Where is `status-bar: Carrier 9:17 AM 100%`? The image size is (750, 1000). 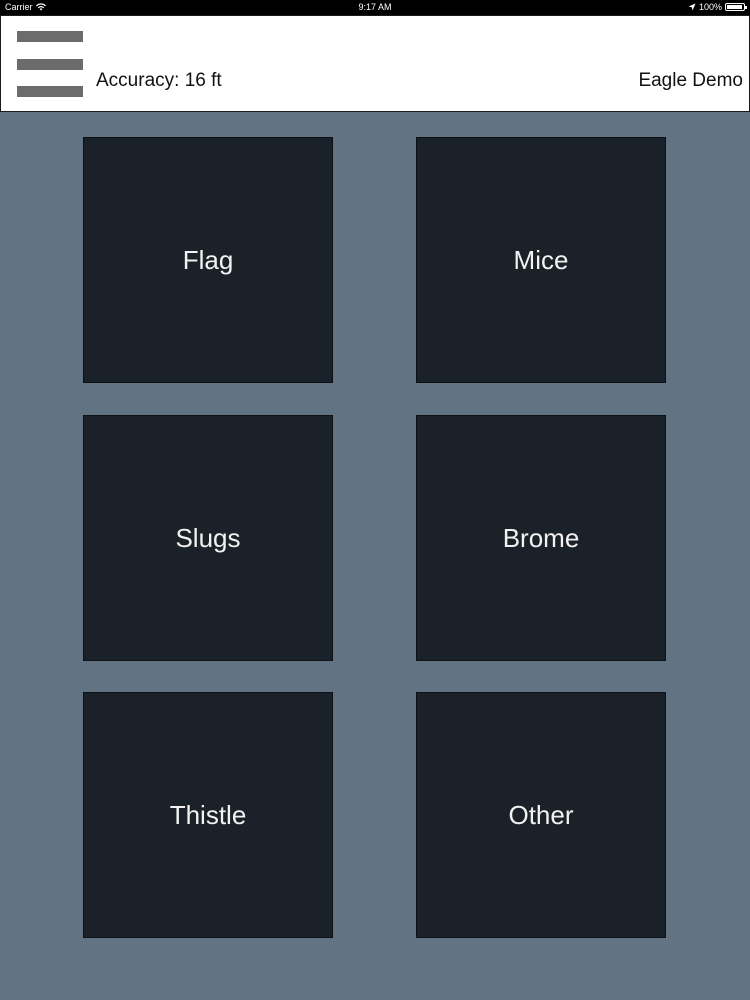 status-bar: Carrier 9:17 AM 100% is located at coordinates (375, 7).